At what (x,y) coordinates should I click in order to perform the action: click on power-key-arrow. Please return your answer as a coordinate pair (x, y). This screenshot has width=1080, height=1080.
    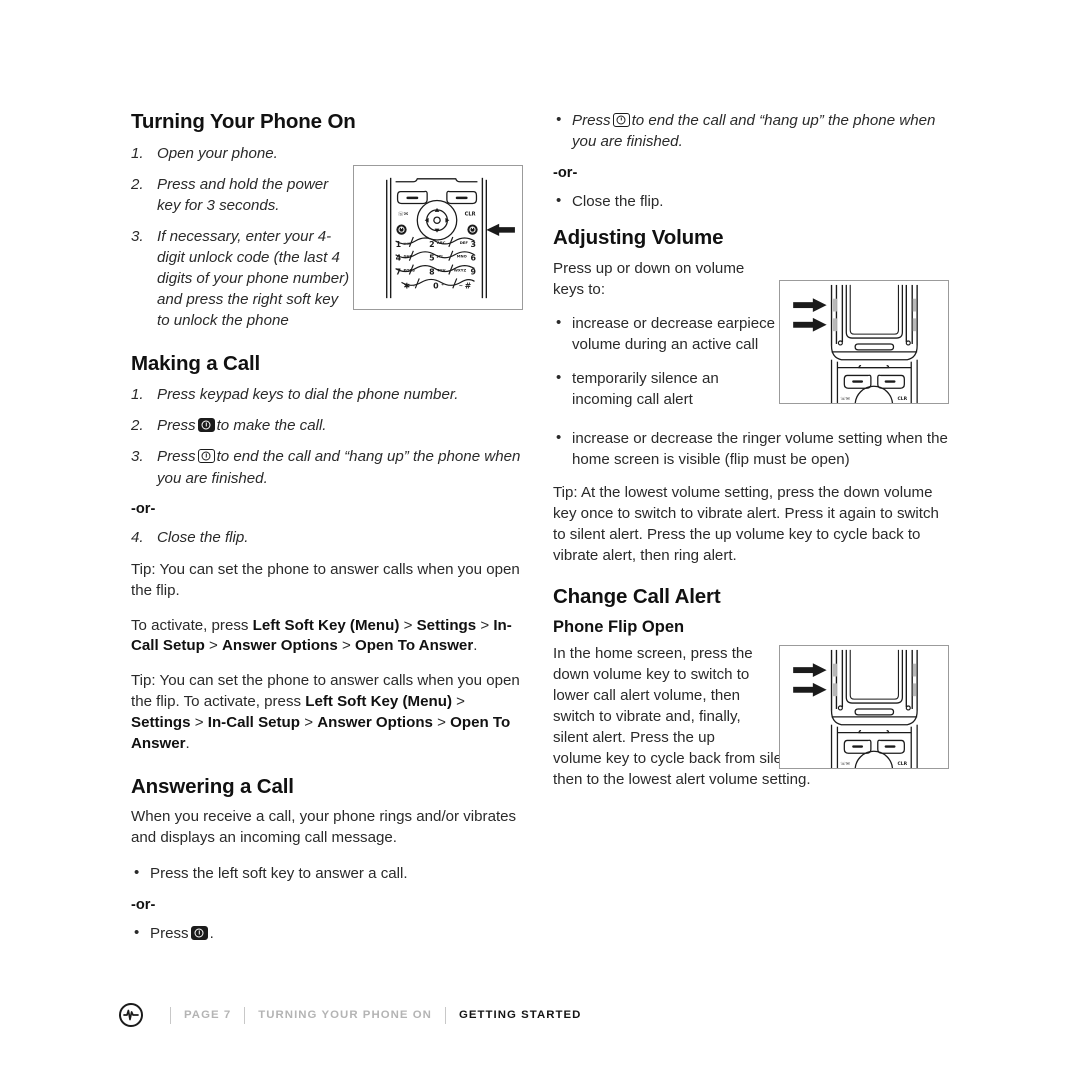
    Looking at the image, I should click on (500, 230).